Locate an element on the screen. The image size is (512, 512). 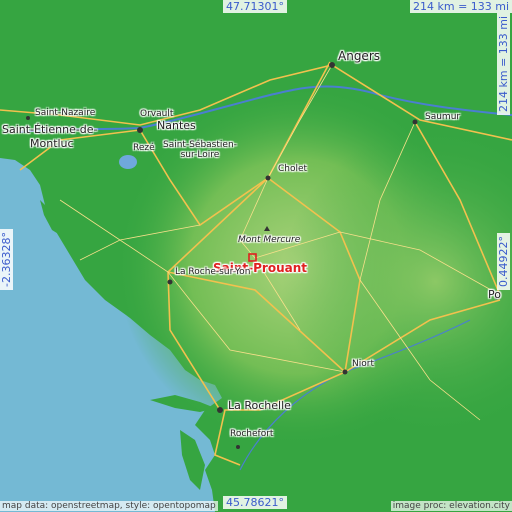
nantes-marker is located at coordinates (140, 130).